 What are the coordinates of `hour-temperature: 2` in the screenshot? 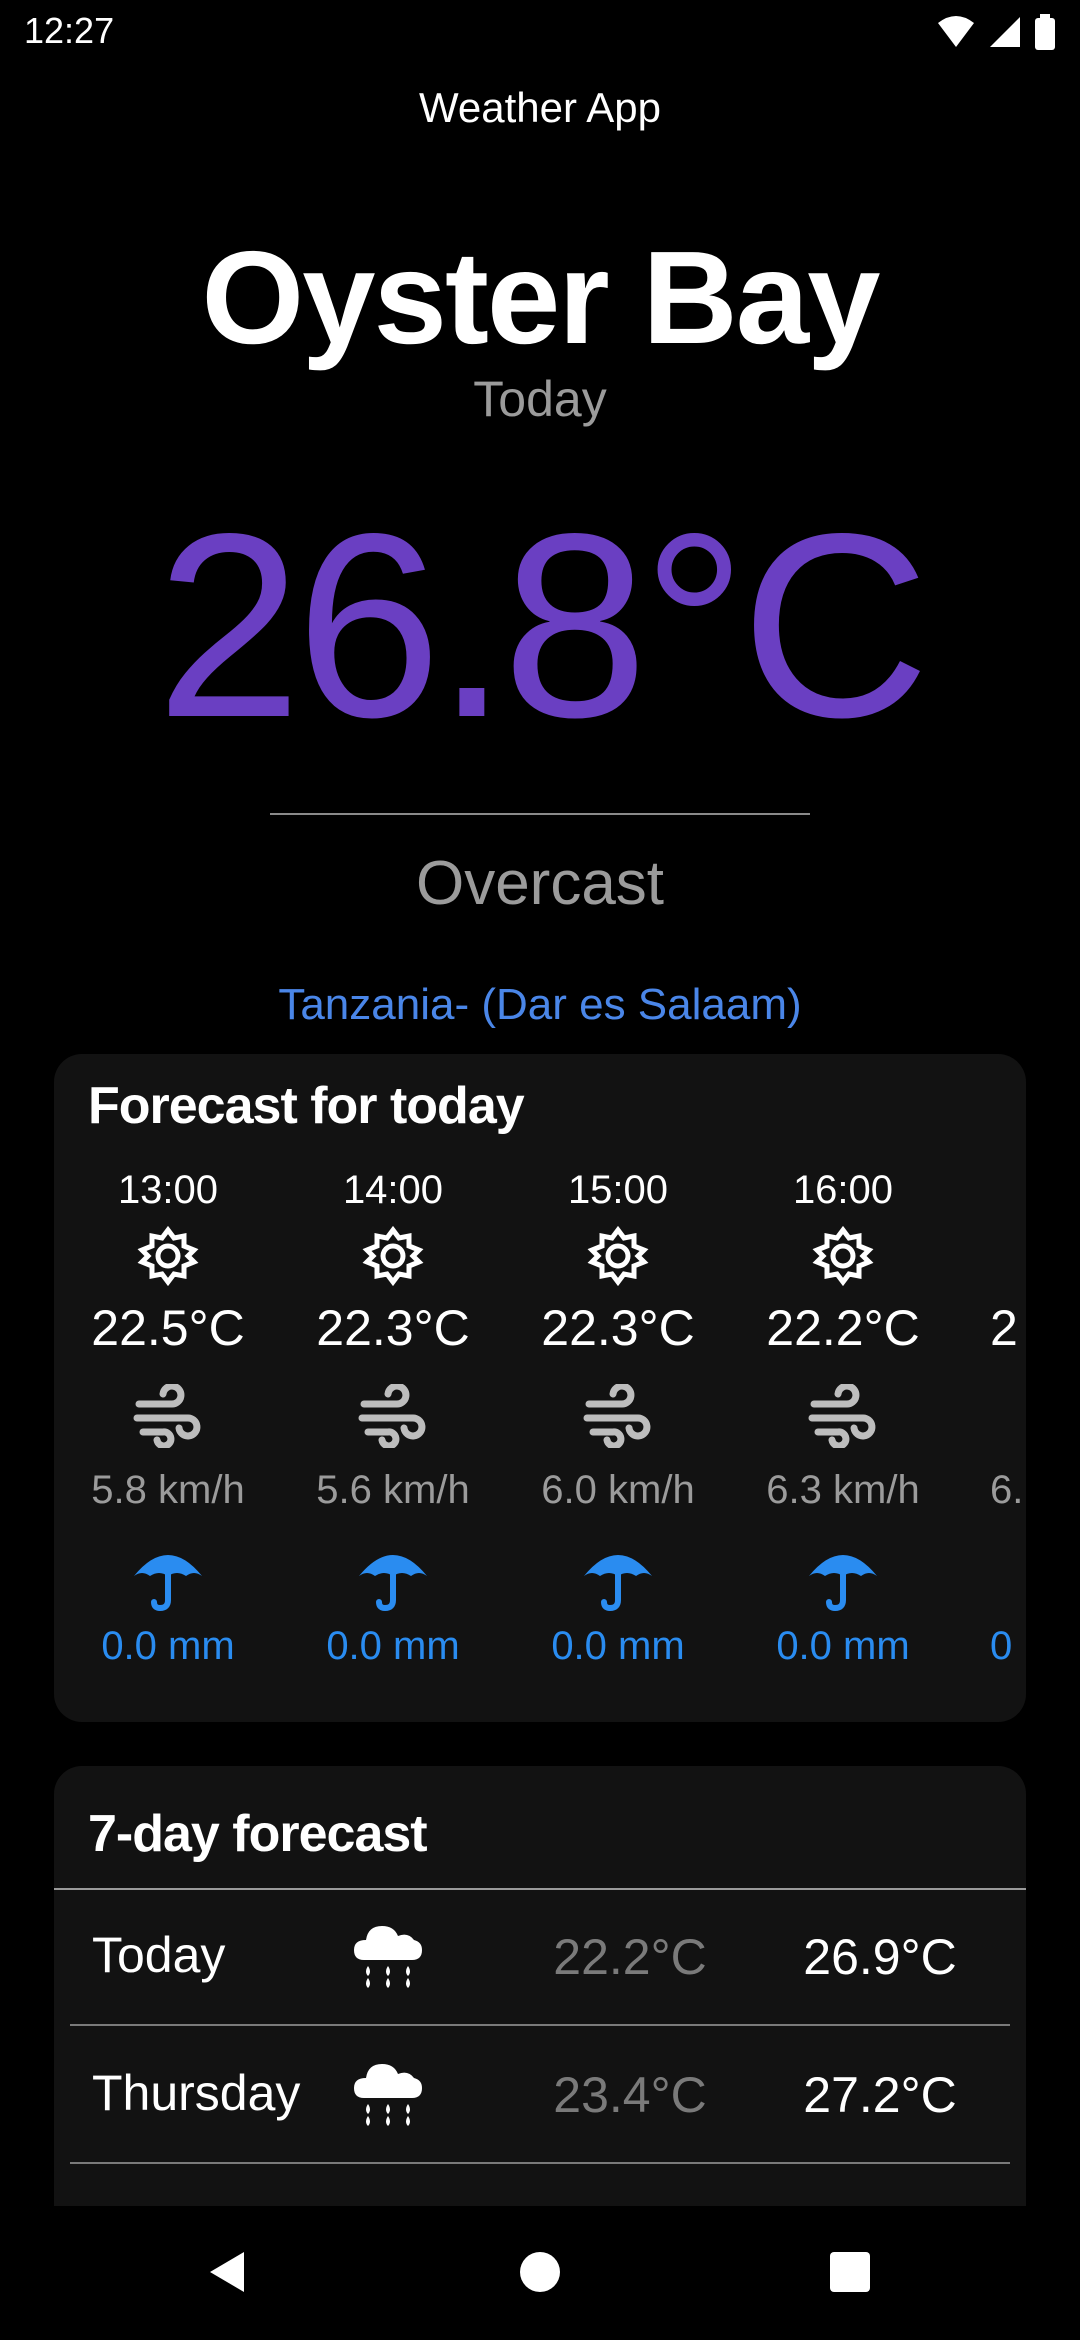 It's located at (1004, 1328).